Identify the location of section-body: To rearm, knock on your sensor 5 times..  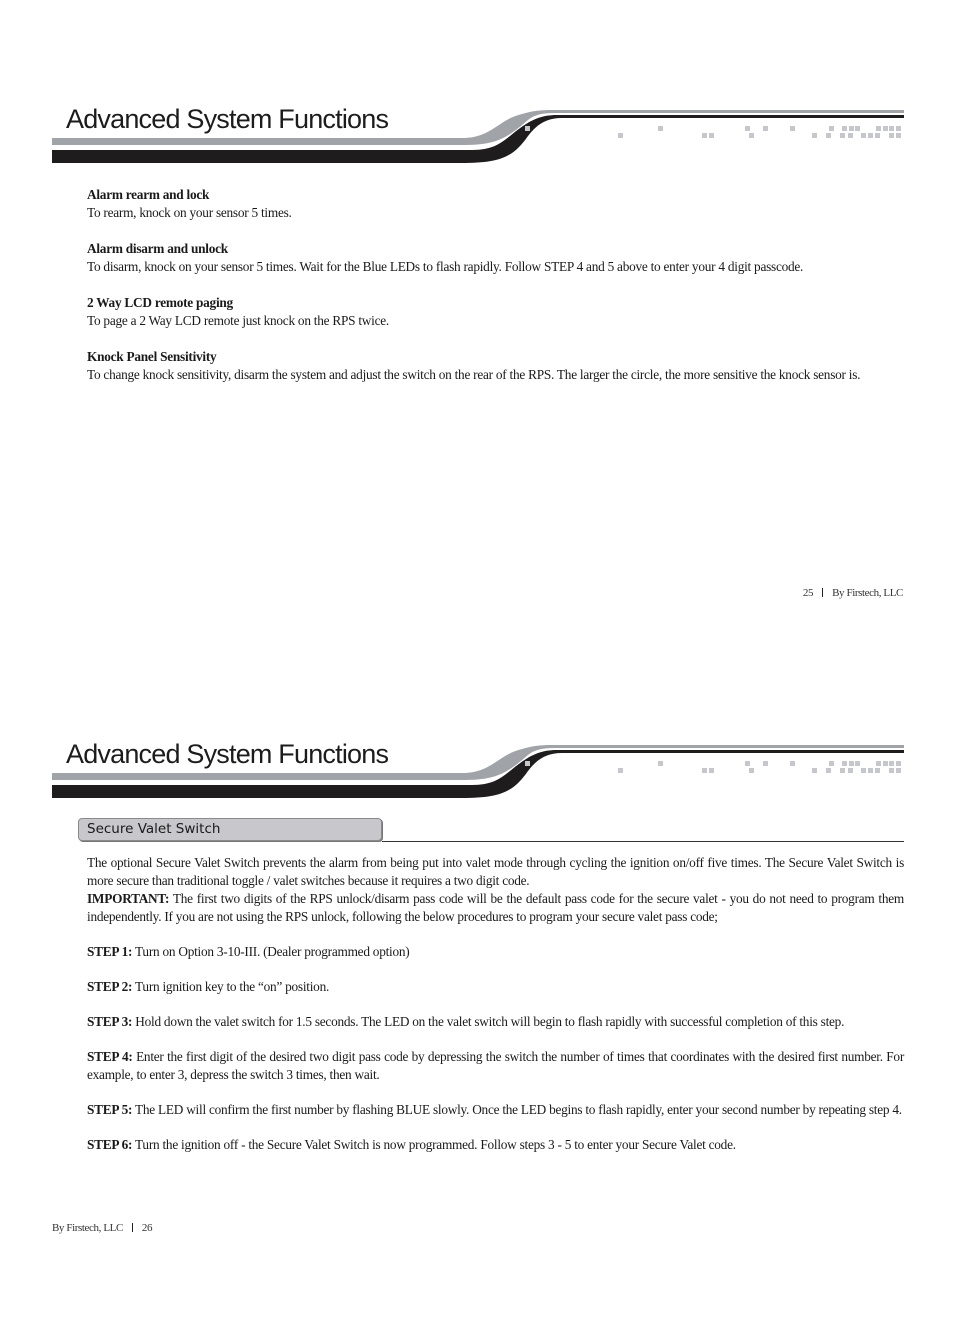
(189, 212).